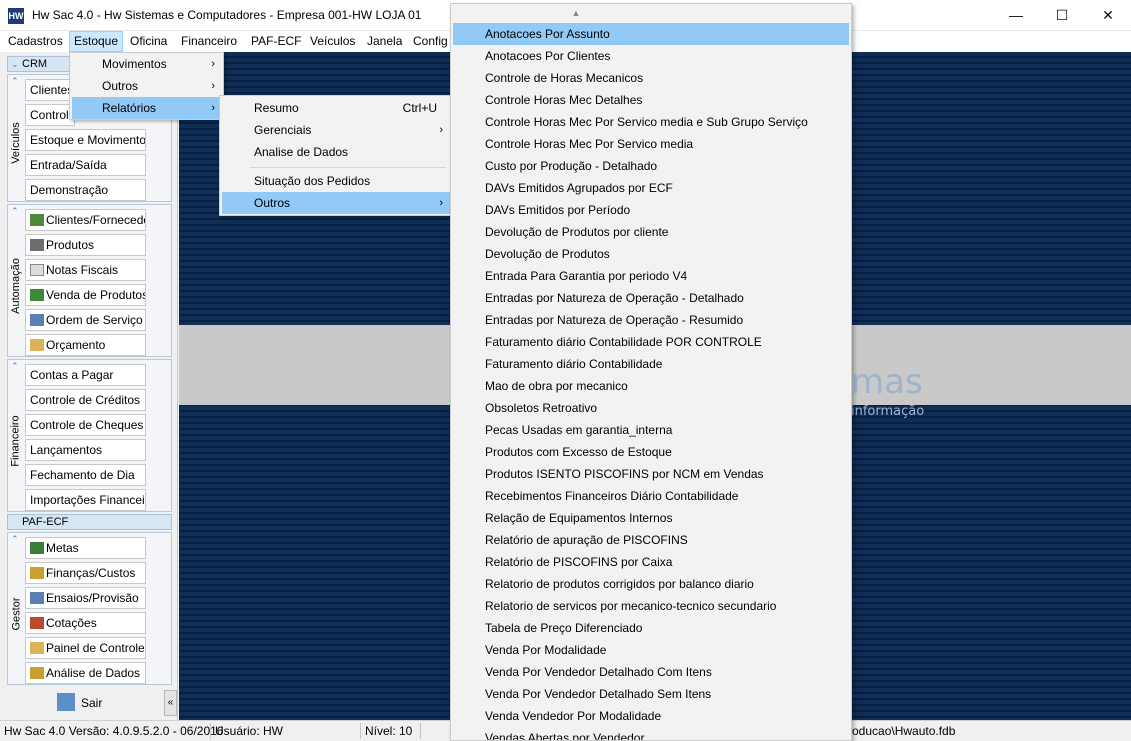  I want to click on nav-cotacoes: Cotações, so click(85, 623).